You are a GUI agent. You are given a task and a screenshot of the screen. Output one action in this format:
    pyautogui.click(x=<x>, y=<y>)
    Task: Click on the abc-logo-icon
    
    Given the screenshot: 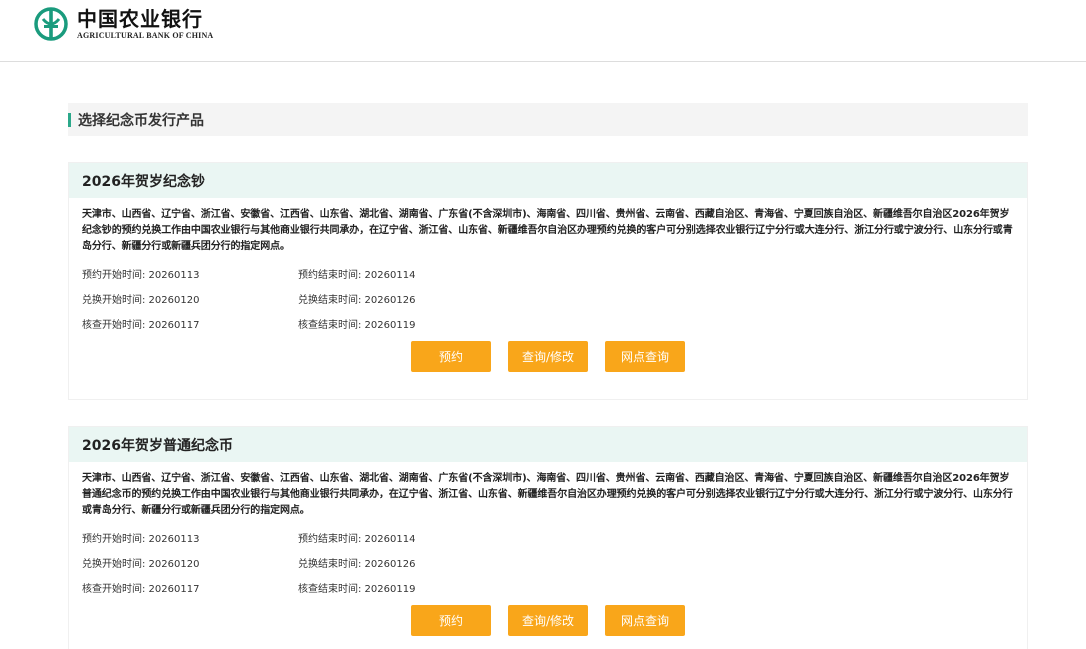 What is the action you would take?
    pyautogui.click(x=51, y=24)
    